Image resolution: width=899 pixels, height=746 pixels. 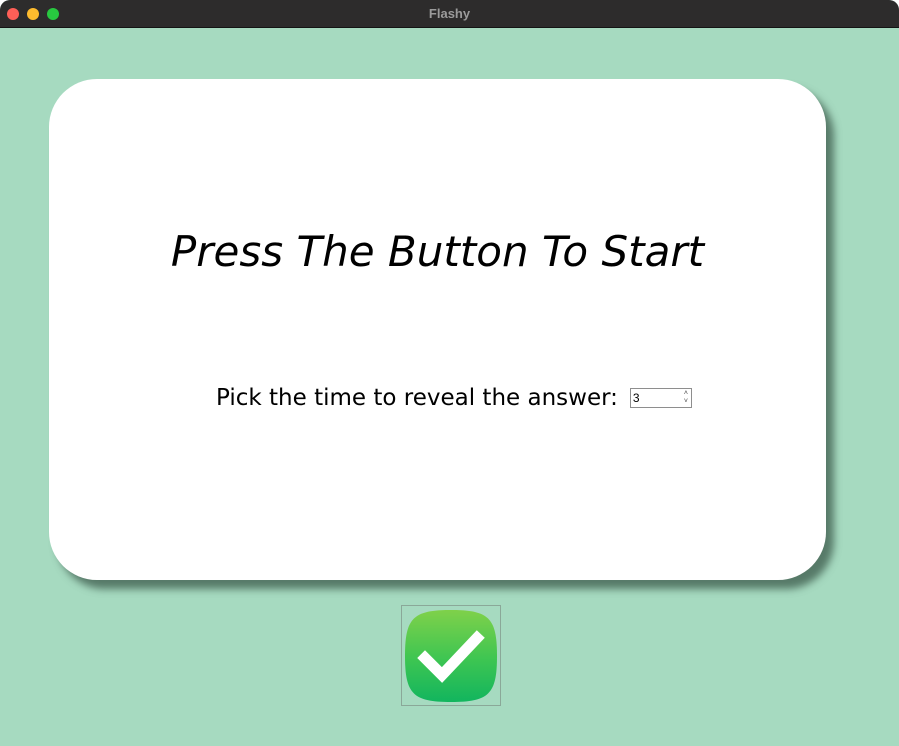 I want to click on timer-row: Pick the time to reveal the answer: ˄ ˅, so click(x=454, y=398).